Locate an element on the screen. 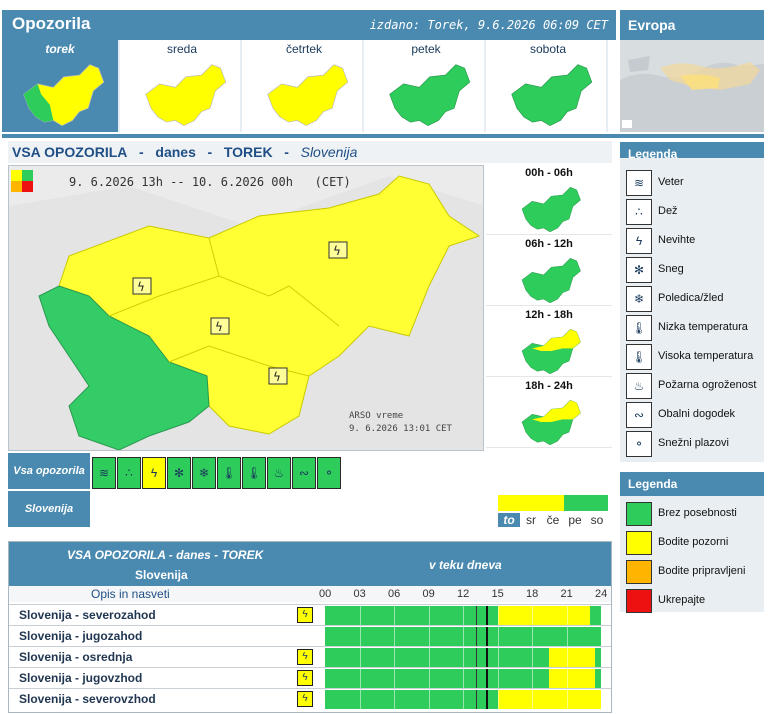  legend-item: ≋ Veter is located at coordinates (696, 183).